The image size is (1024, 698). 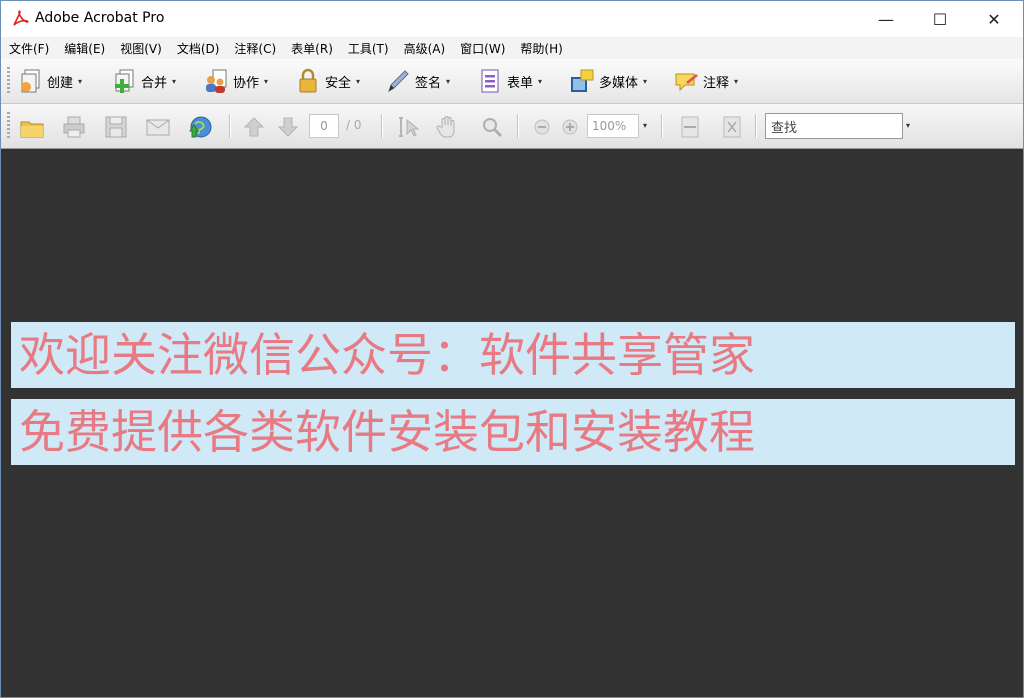 What do you see at coordinates (32, 127) in the screenshot?
I see `open-folder-icon` at bounding box center [32, 127].